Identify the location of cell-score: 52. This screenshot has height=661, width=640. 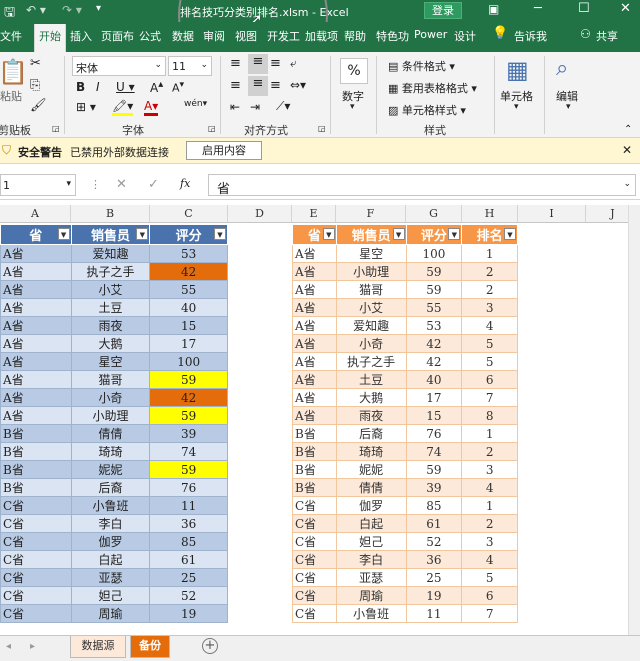
(434, 541).